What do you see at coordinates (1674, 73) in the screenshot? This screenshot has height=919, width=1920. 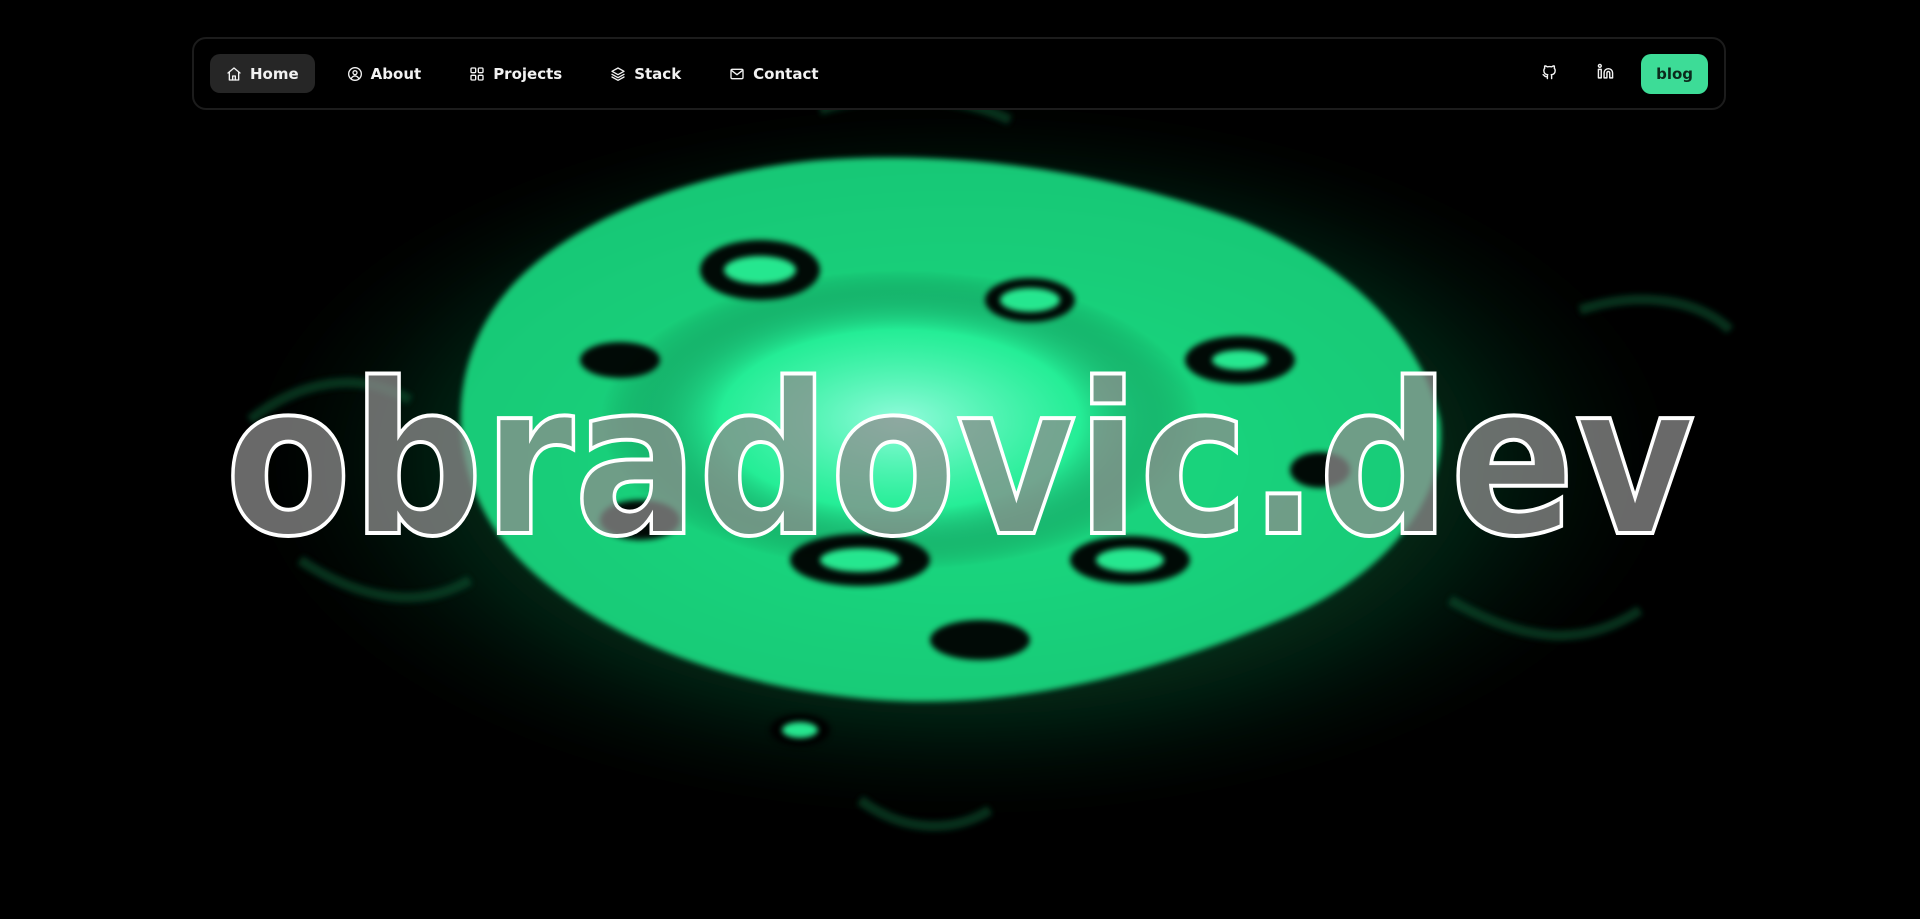 I see `blog-button: blog` at bounding box center [1674, 73].